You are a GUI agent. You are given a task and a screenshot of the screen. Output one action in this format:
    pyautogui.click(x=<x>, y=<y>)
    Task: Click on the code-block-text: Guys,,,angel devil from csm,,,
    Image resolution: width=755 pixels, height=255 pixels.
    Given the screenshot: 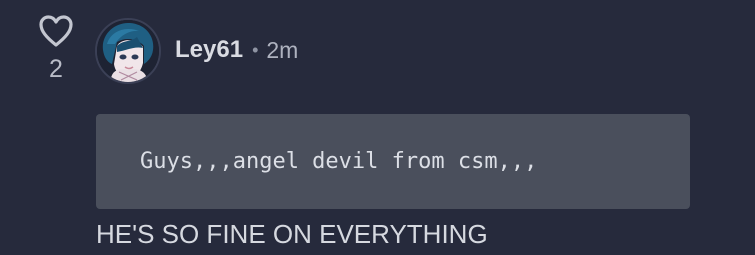 What is the action you would take?
    pyautogui.click(x=339, y=161)
    